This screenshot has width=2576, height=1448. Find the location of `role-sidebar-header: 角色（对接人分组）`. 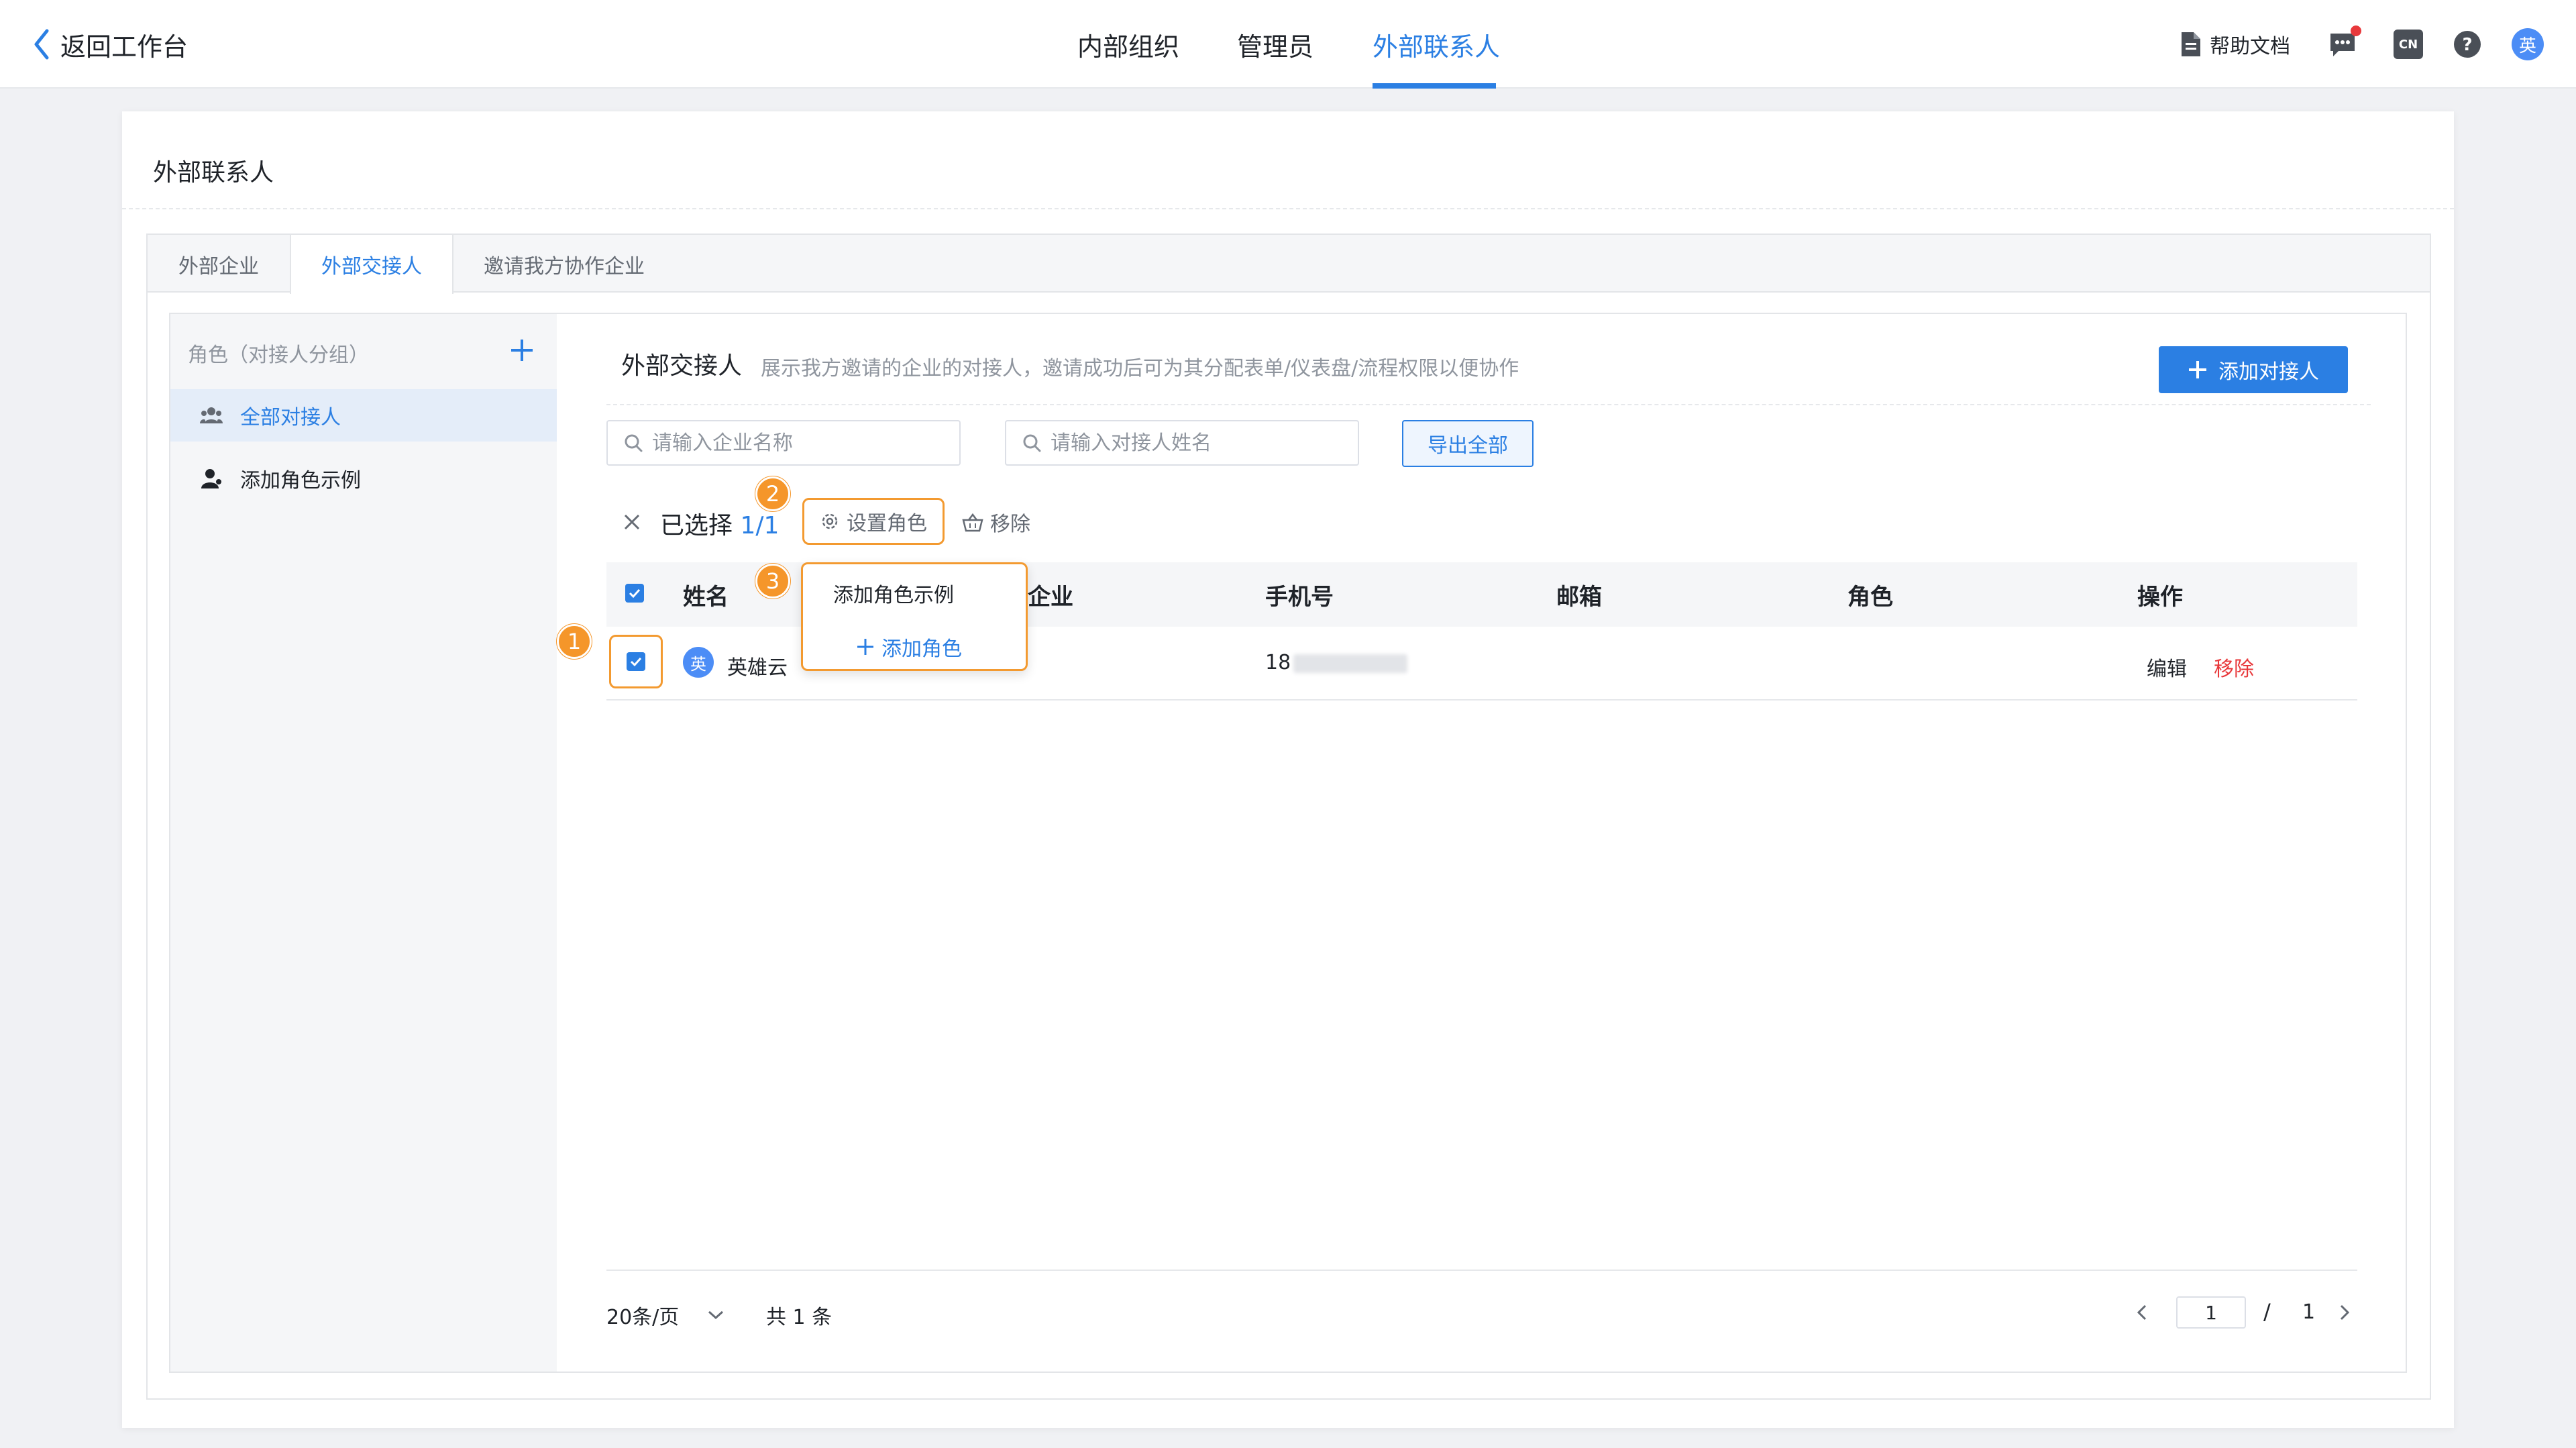

role-sidebar-header: 角色（对接人分组） is located at coordinates (278, 355).